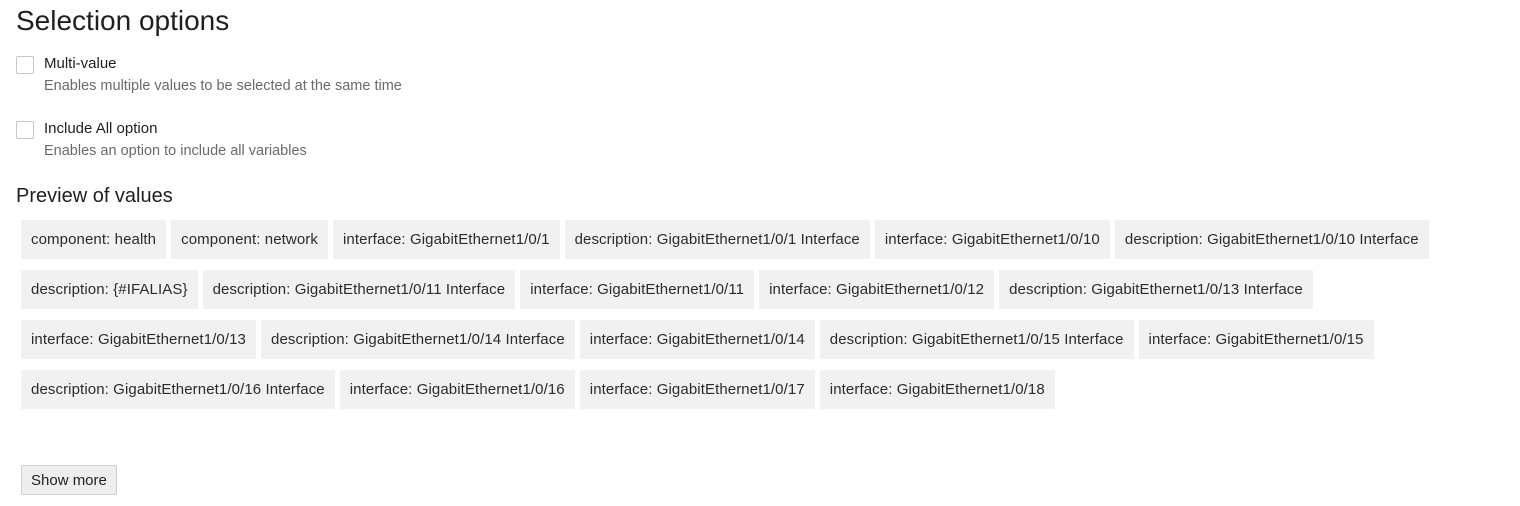 Image resolution: width=1520 pixels, height=506 pixels. I want to click on preview-value-chip: component: network, so click(249, 239).